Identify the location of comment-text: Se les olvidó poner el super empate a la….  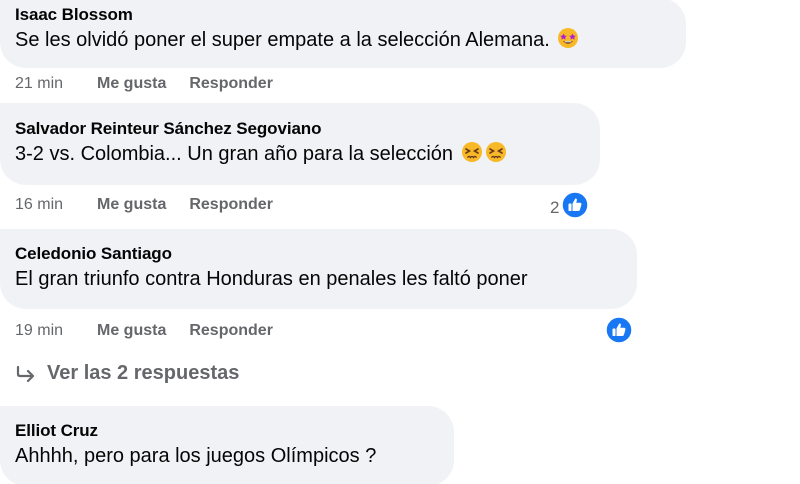
(343, 41).